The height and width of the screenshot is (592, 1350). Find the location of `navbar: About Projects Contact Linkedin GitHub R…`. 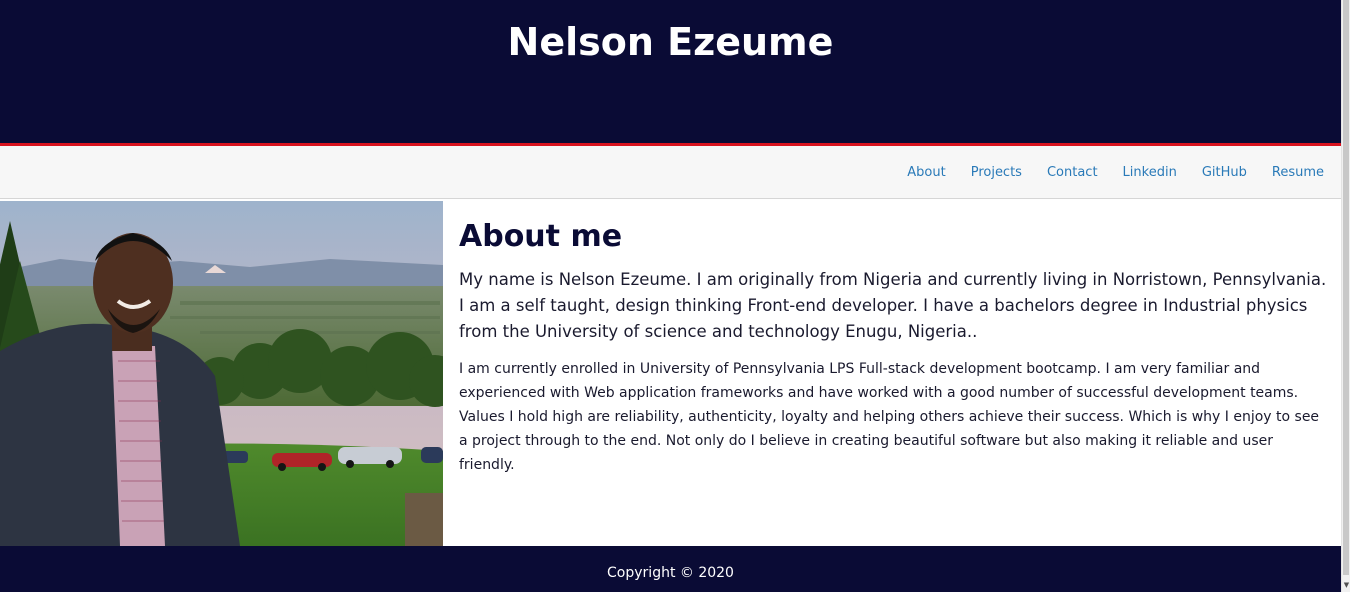

navbar: About Projects Contact Linkedin GitHub R… is located at coordinates (670, 172).